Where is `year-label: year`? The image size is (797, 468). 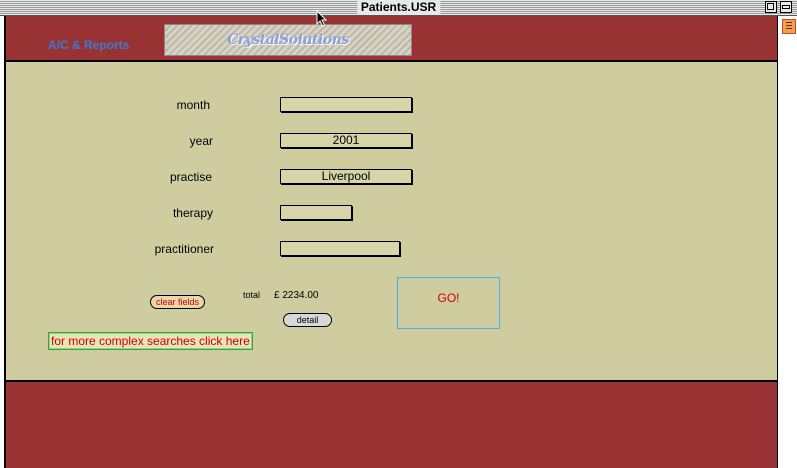
year-label: year is located at coordinates (201, 141).